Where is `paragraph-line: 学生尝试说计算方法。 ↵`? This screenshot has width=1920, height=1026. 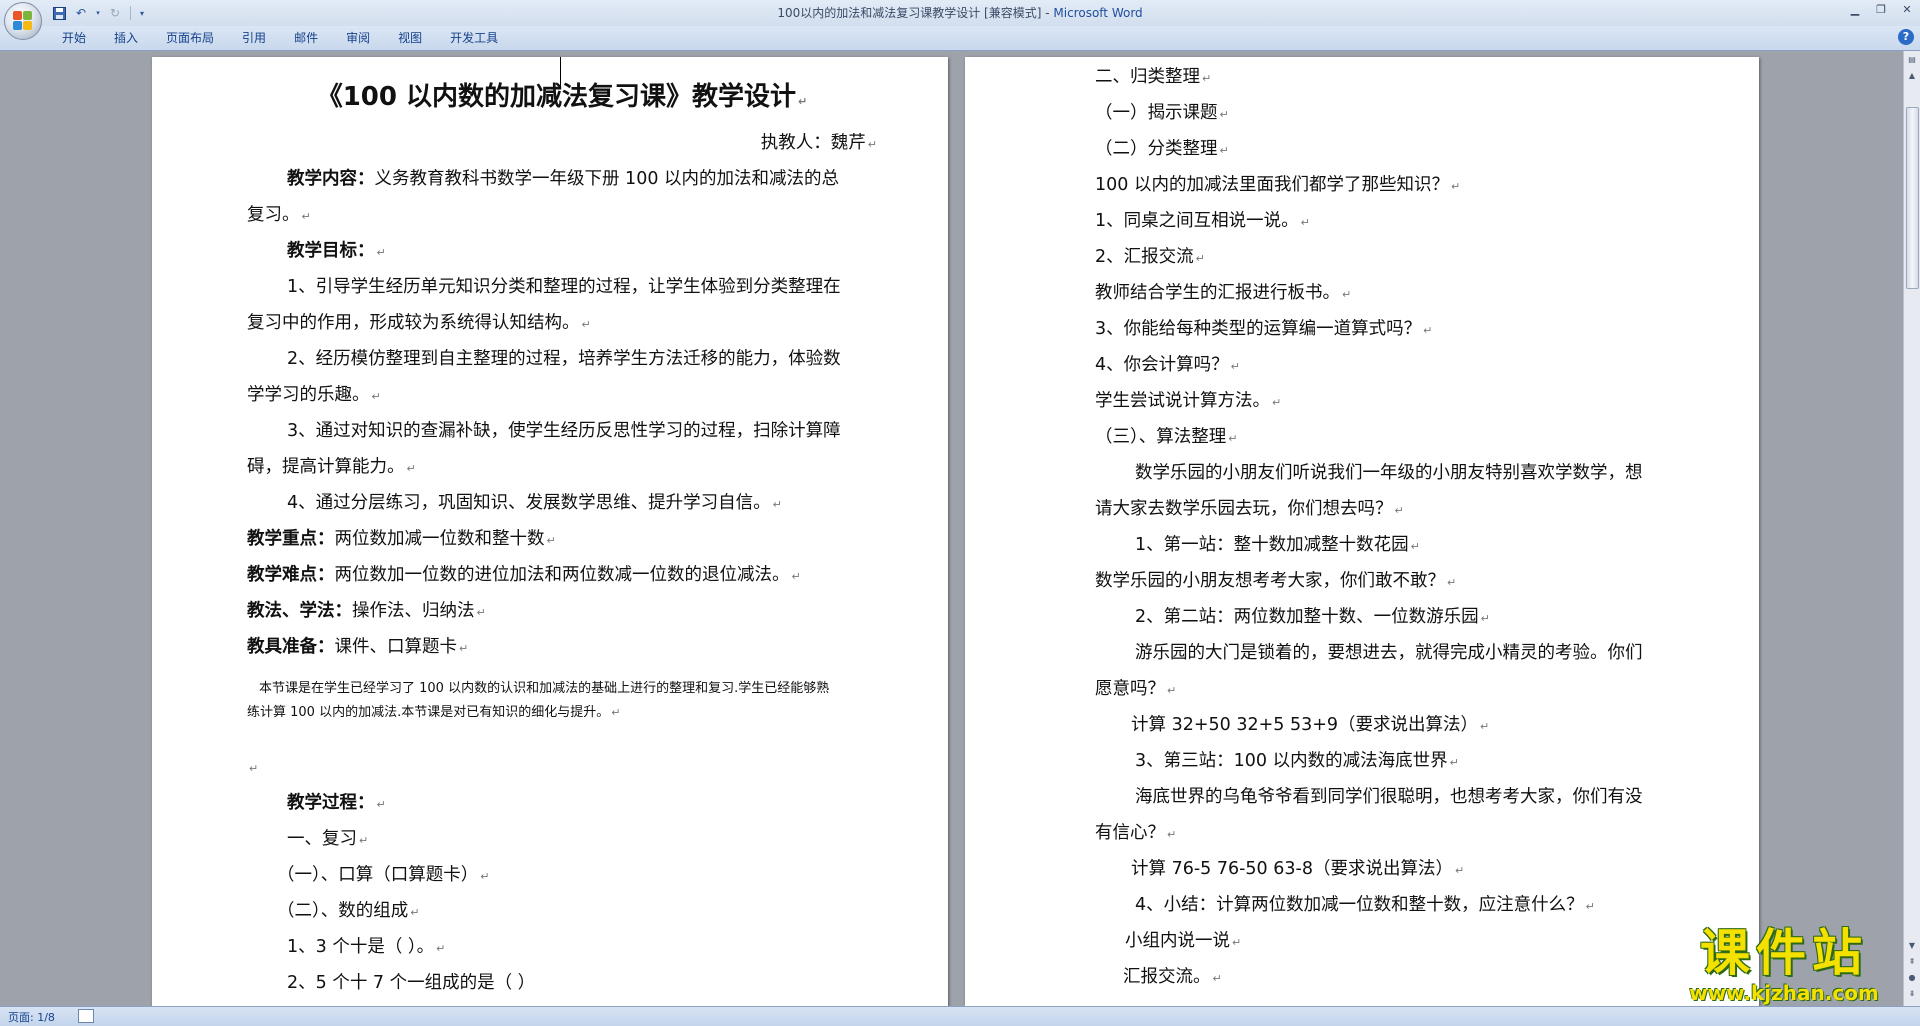
paragraph-line: 学生尝试说计算方法。 ↵ is located at coordinates (1188, 401).